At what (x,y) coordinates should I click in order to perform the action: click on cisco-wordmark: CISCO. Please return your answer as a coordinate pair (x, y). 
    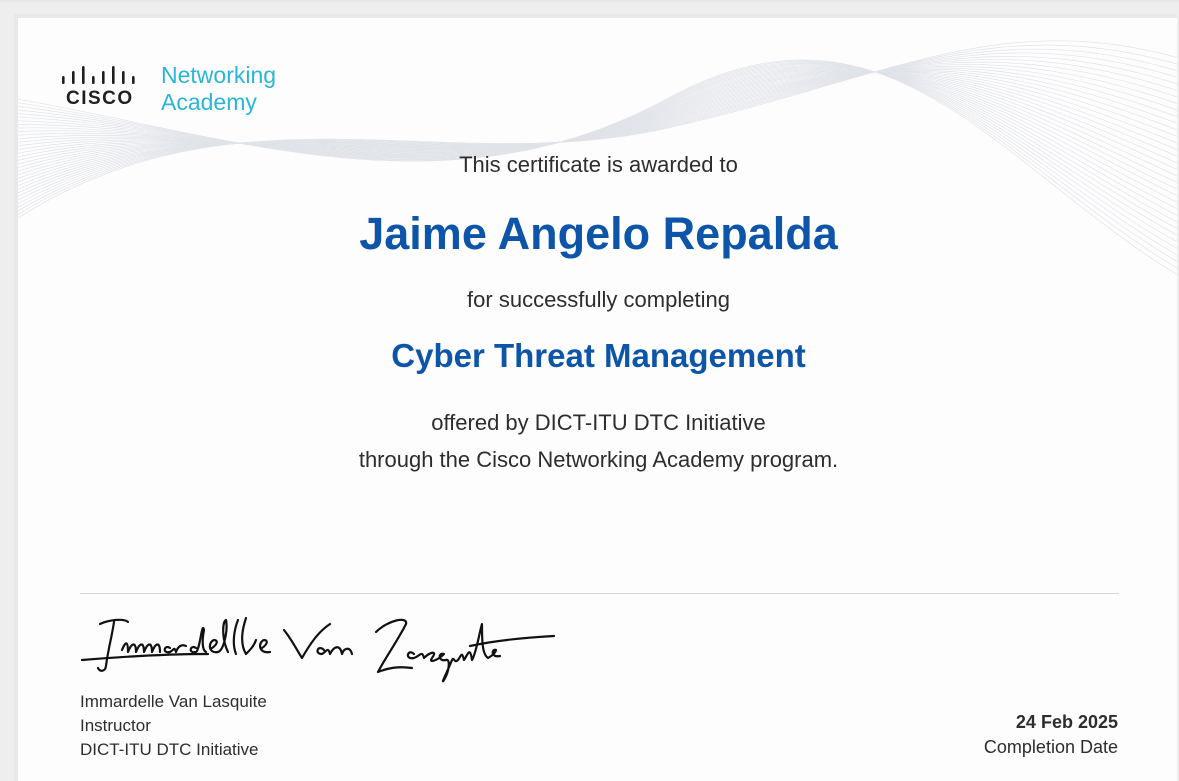
    Looking at the image, I should click on (100, 98).